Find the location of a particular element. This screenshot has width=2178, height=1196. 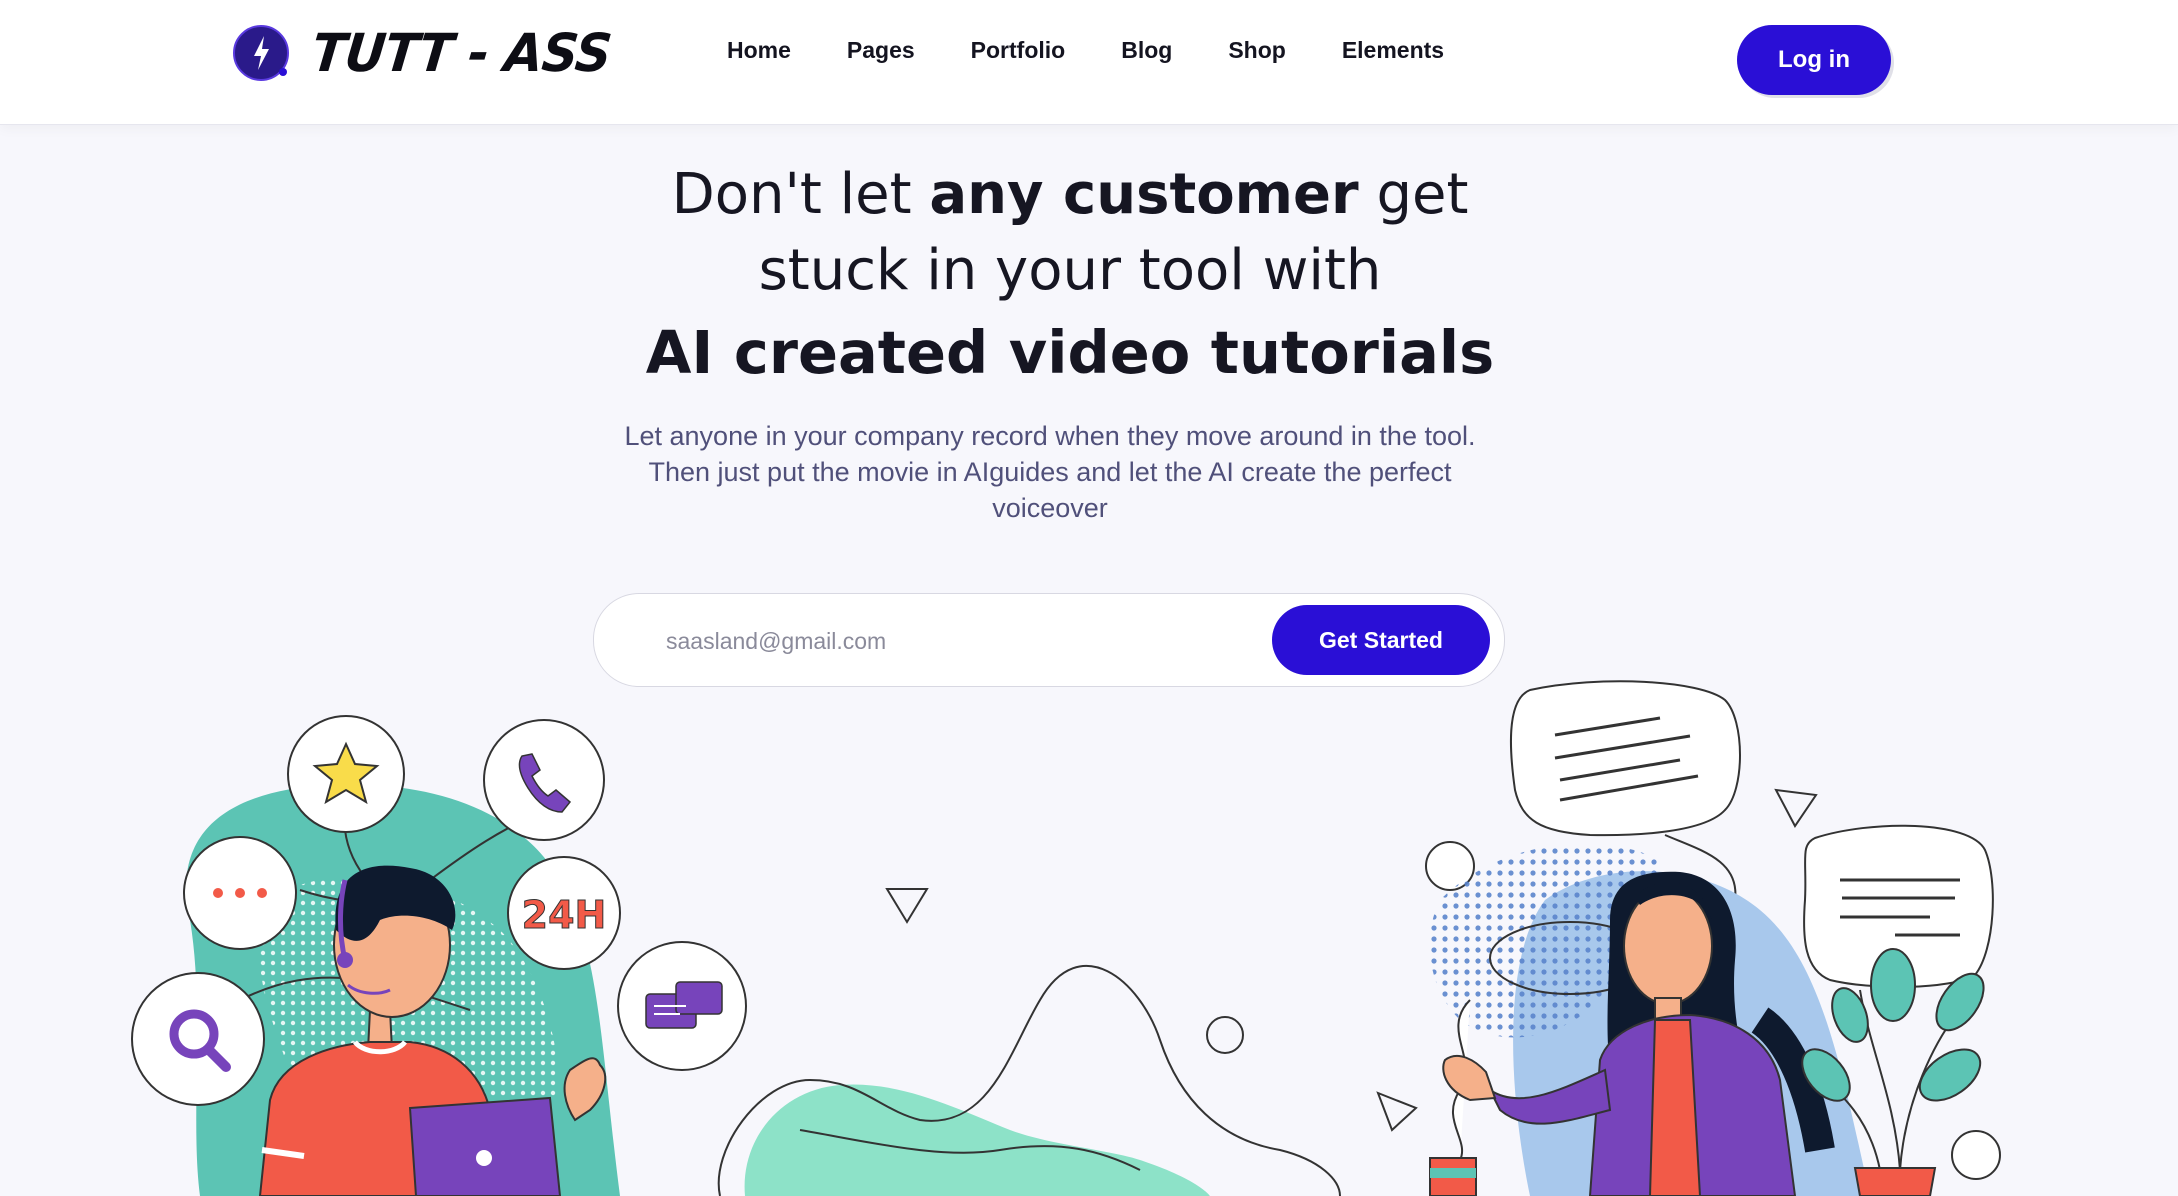

presenter-illustration is located at coordinates (1688, 938).